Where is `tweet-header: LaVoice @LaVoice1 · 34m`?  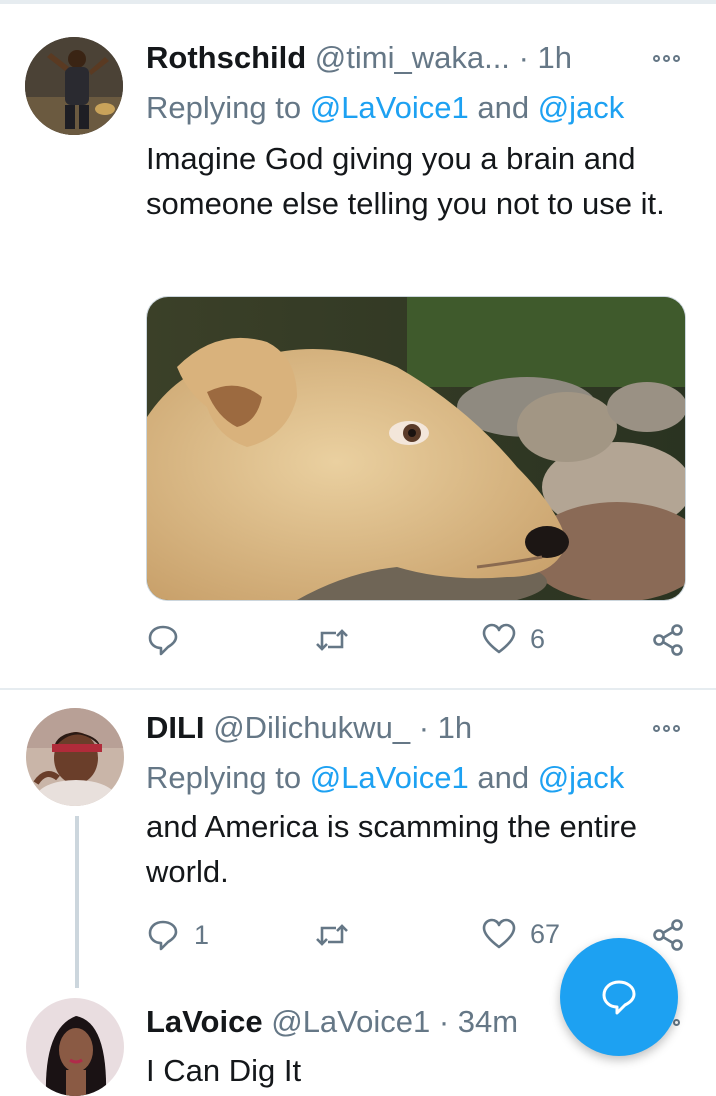
tweet-header: LaVoice @LaVoice1 · 34m is located at coordinates (332, 1022).